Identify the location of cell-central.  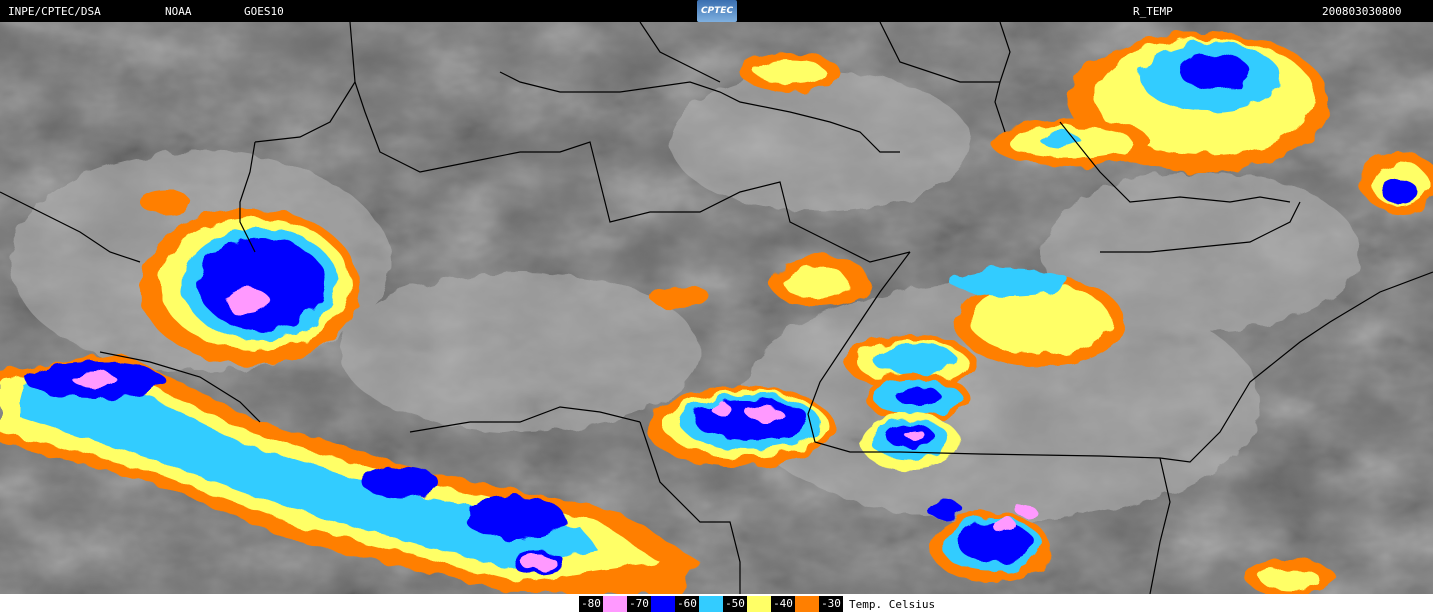
(740, 427).